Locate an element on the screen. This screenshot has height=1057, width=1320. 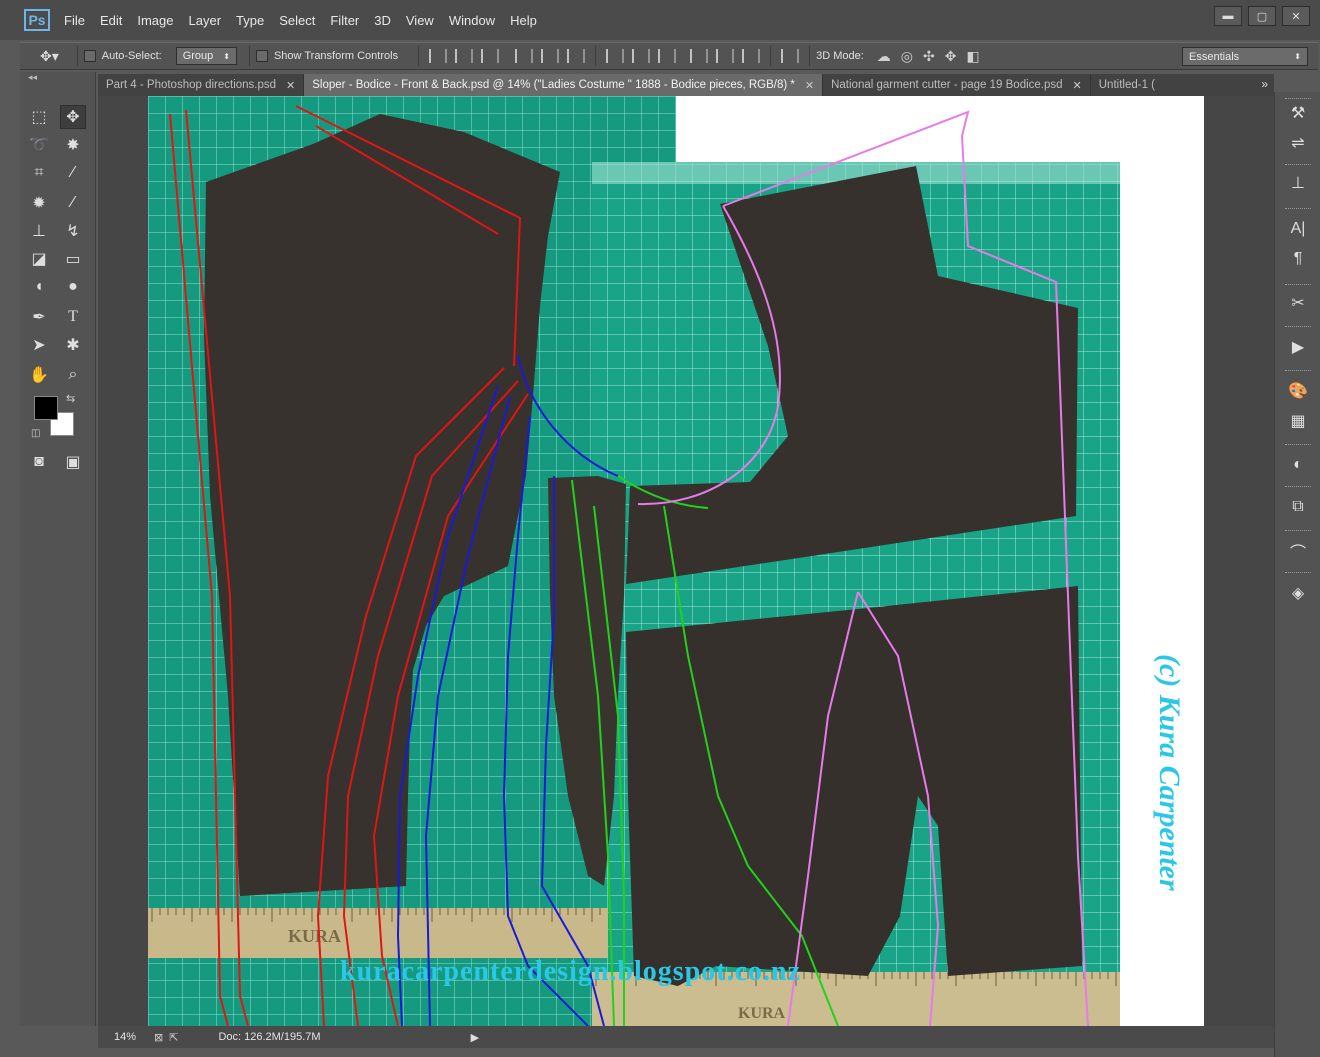
menu-file: File is located at coordinates (80, 20).